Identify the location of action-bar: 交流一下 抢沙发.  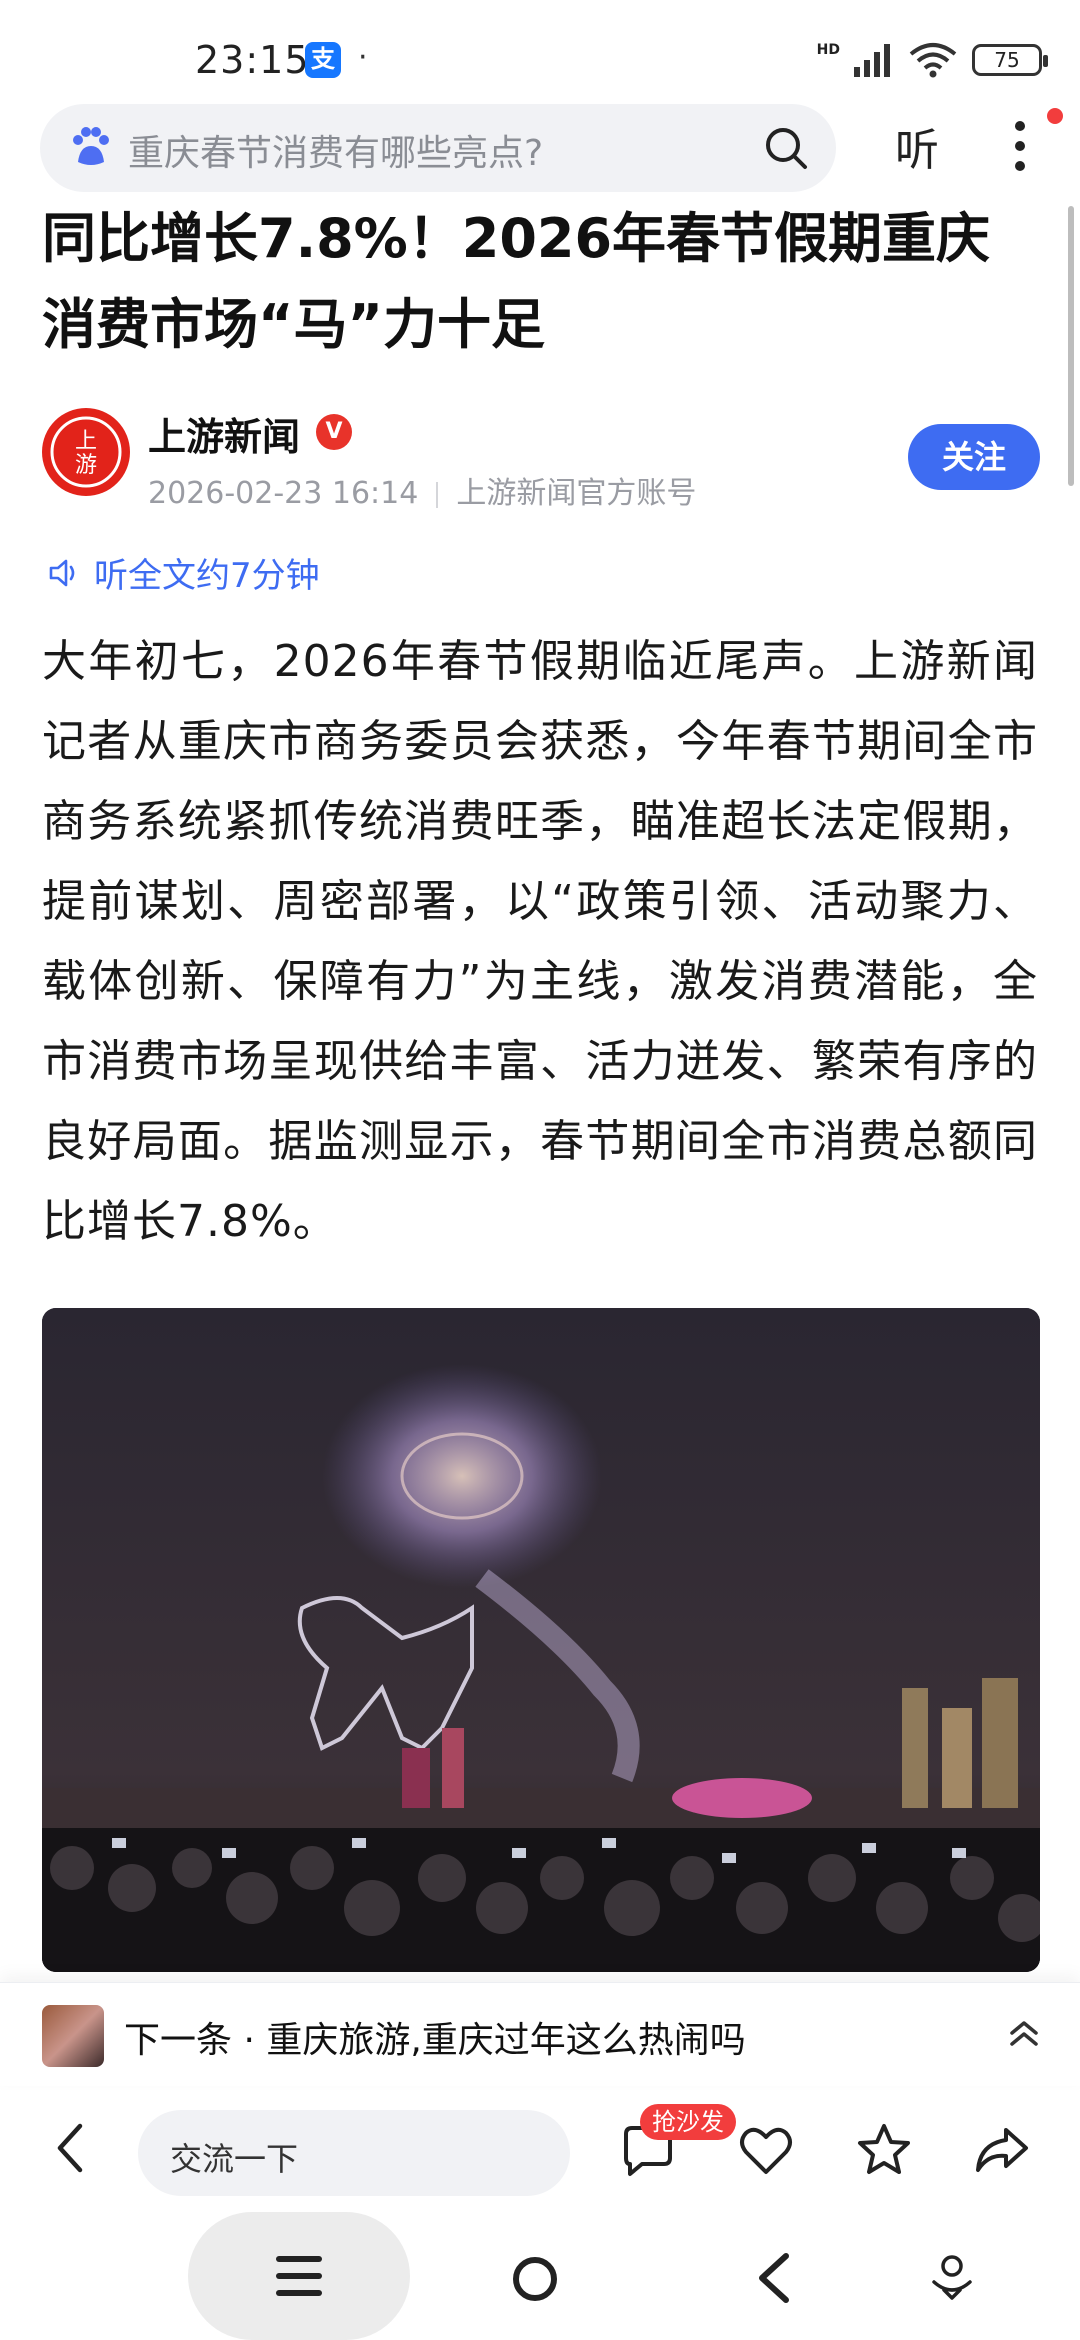
(540, 2149).